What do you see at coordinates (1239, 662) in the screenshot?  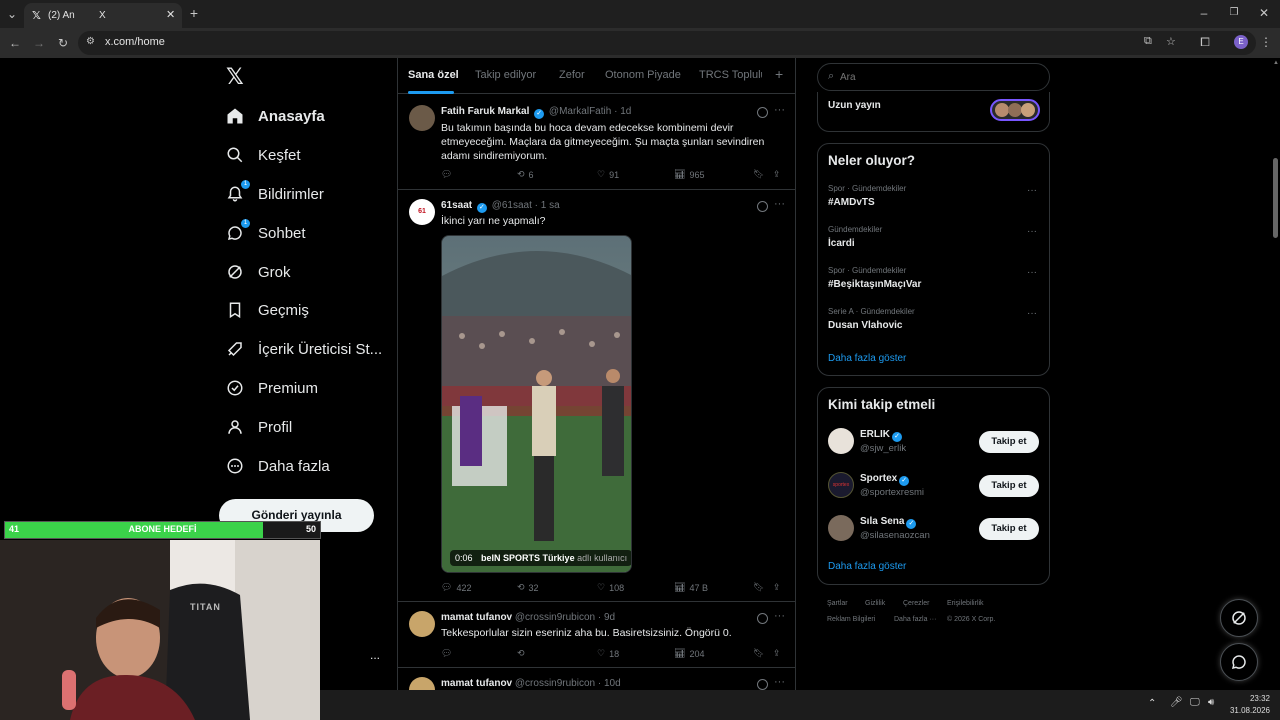 I see `messages-fab` at bounding box center [1239, 662].